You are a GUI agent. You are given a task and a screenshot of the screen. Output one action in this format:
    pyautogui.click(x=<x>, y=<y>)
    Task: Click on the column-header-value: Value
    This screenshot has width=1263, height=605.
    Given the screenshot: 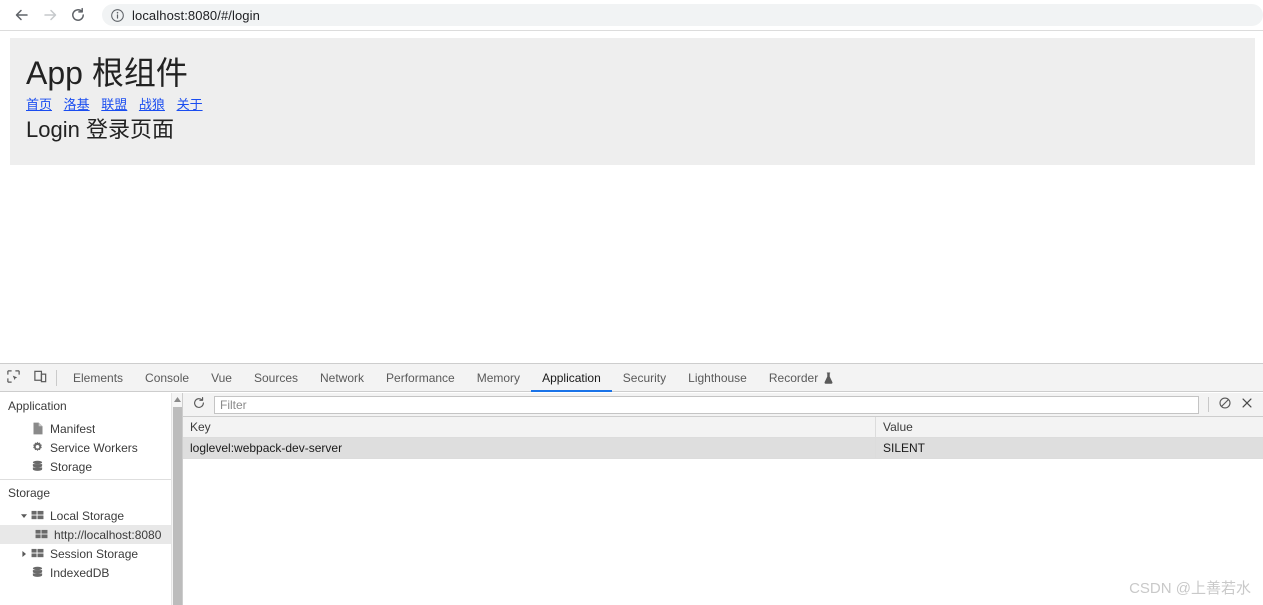 What is the action you would take?
    pyautogui.click(x=1069, y=427)
    